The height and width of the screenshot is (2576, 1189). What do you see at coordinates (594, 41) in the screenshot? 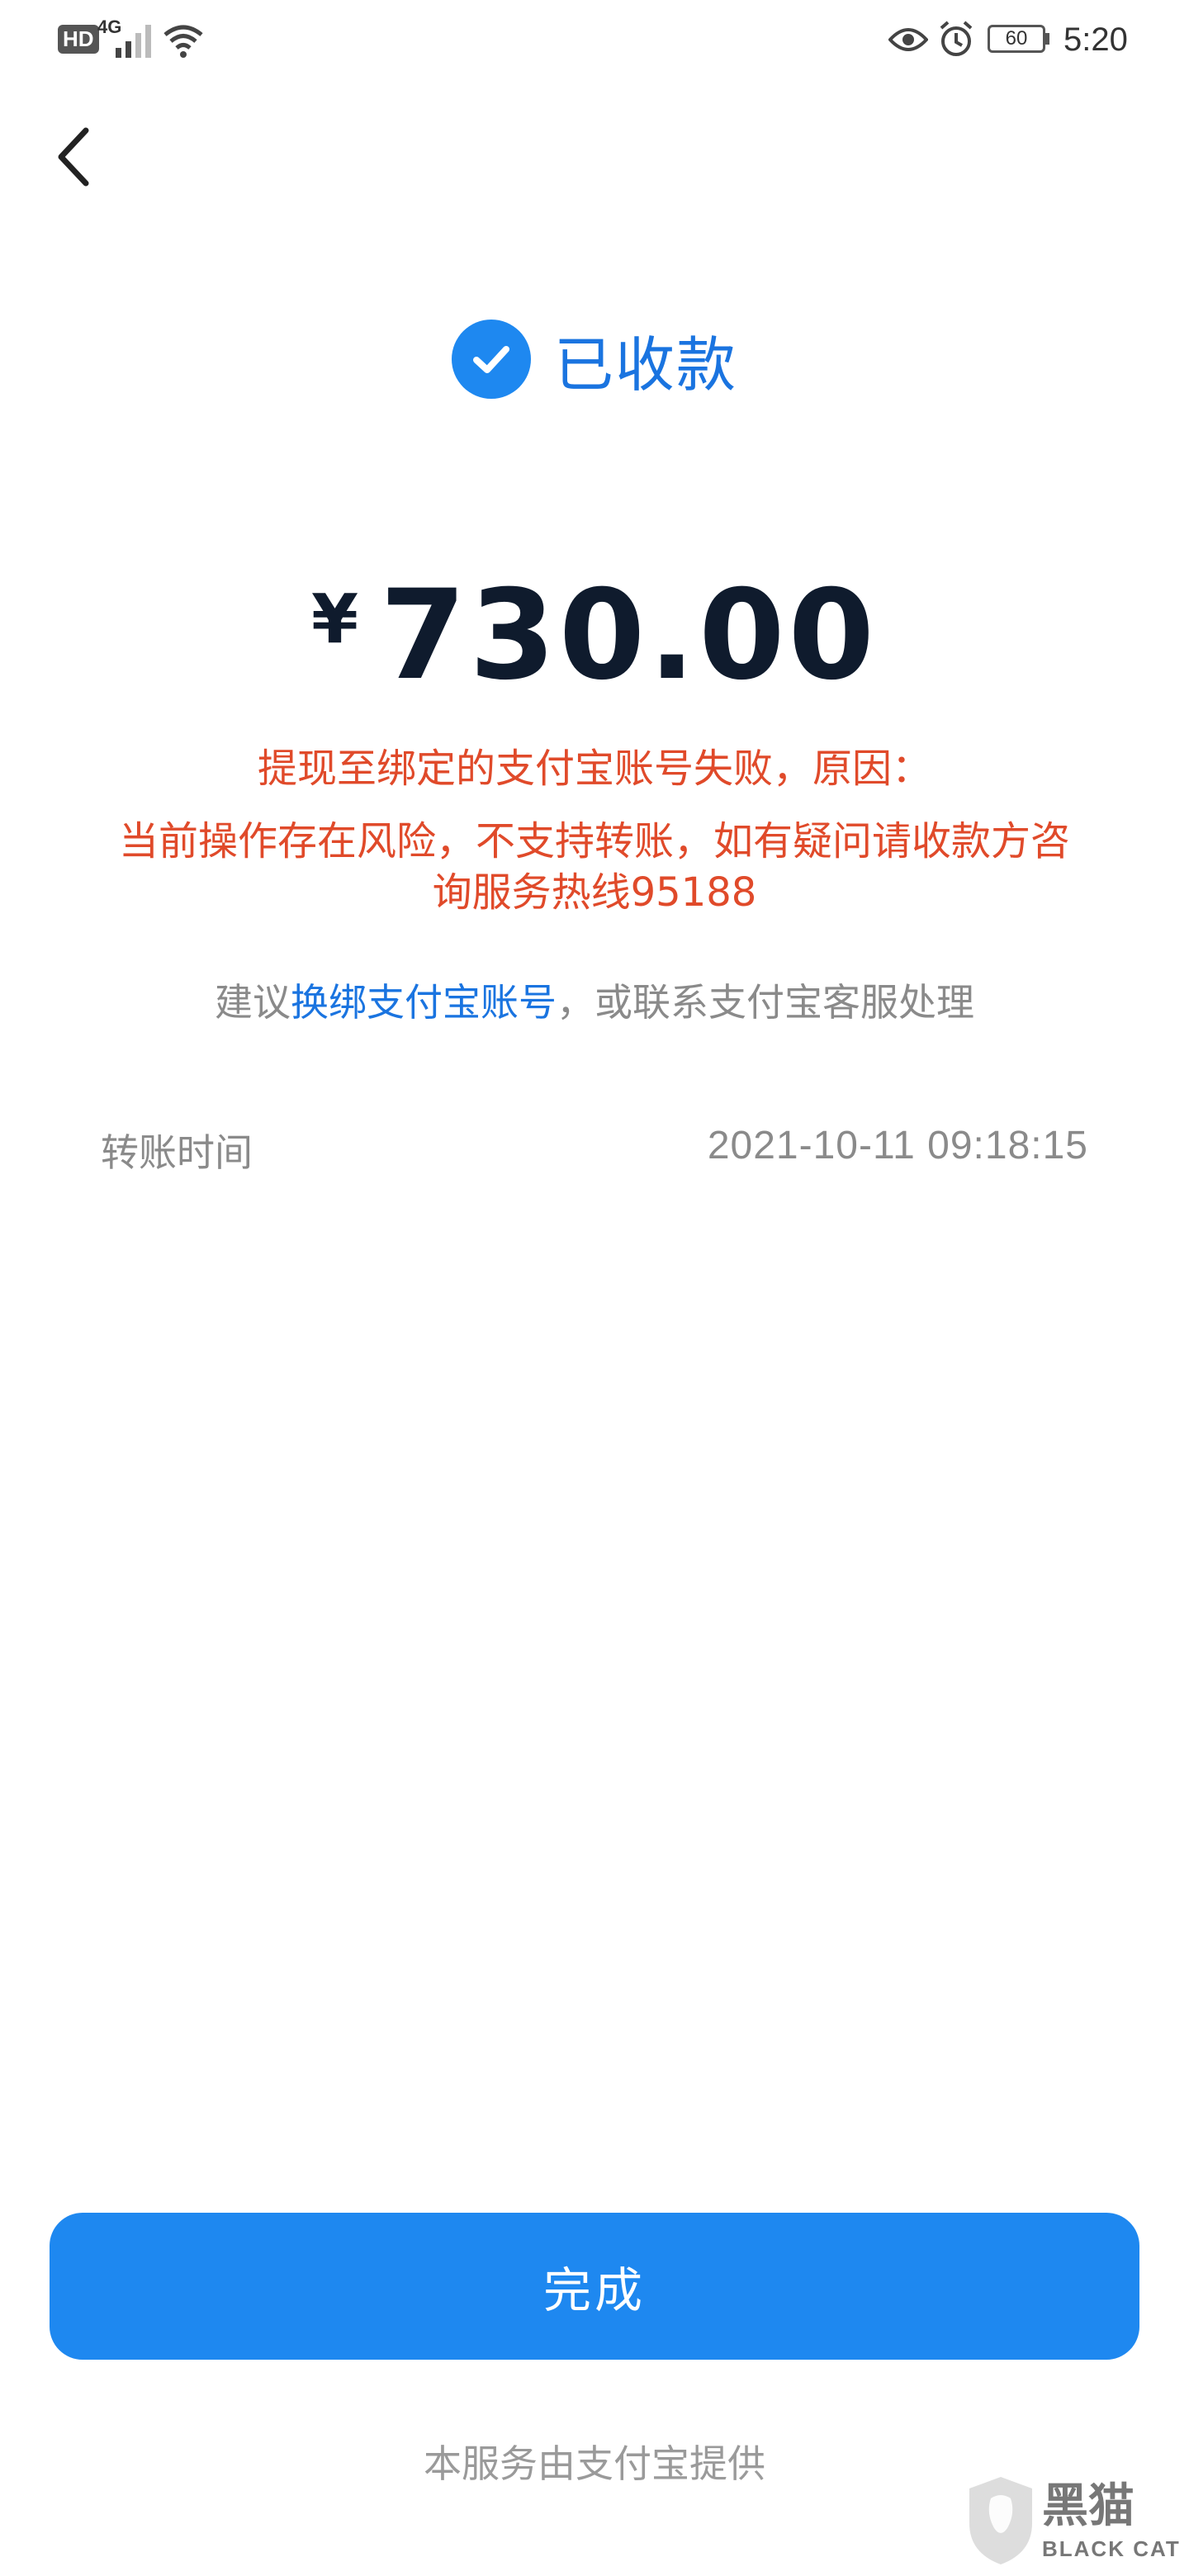
I see `status-bar: HD 4G 60 5:20` at bounding box center [594, 41].